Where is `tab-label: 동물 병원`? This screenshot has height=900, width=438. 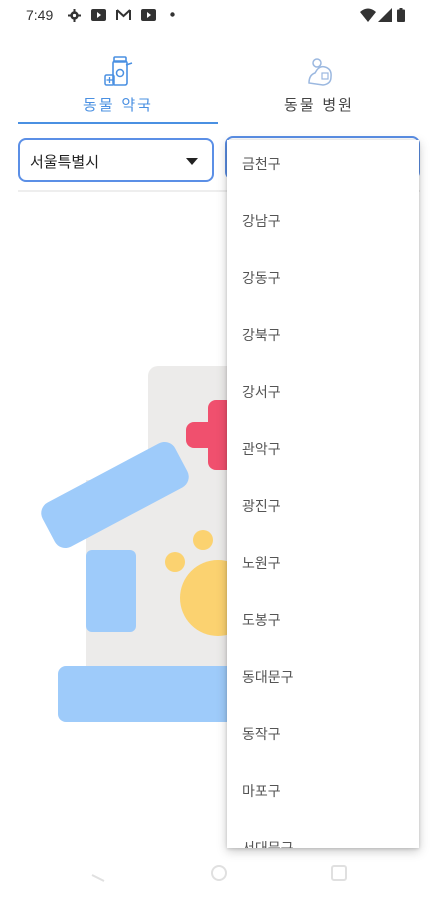
tab-label: 동물 병원 is located at coordinates (319, 105).